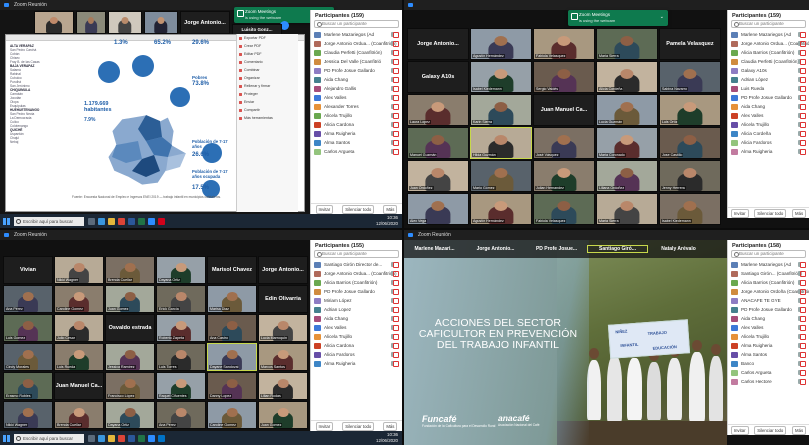 This screenshot has width=809, height=445. I want to click on video-tile: Lucia Guzmán, so click(627, 110).